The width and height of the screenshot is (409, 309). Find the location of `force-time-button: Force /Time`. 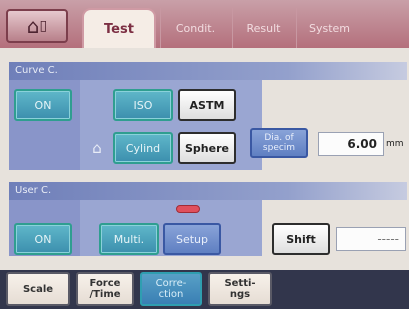

force-time-button: Force /Time is located at coordinates (105, 289).